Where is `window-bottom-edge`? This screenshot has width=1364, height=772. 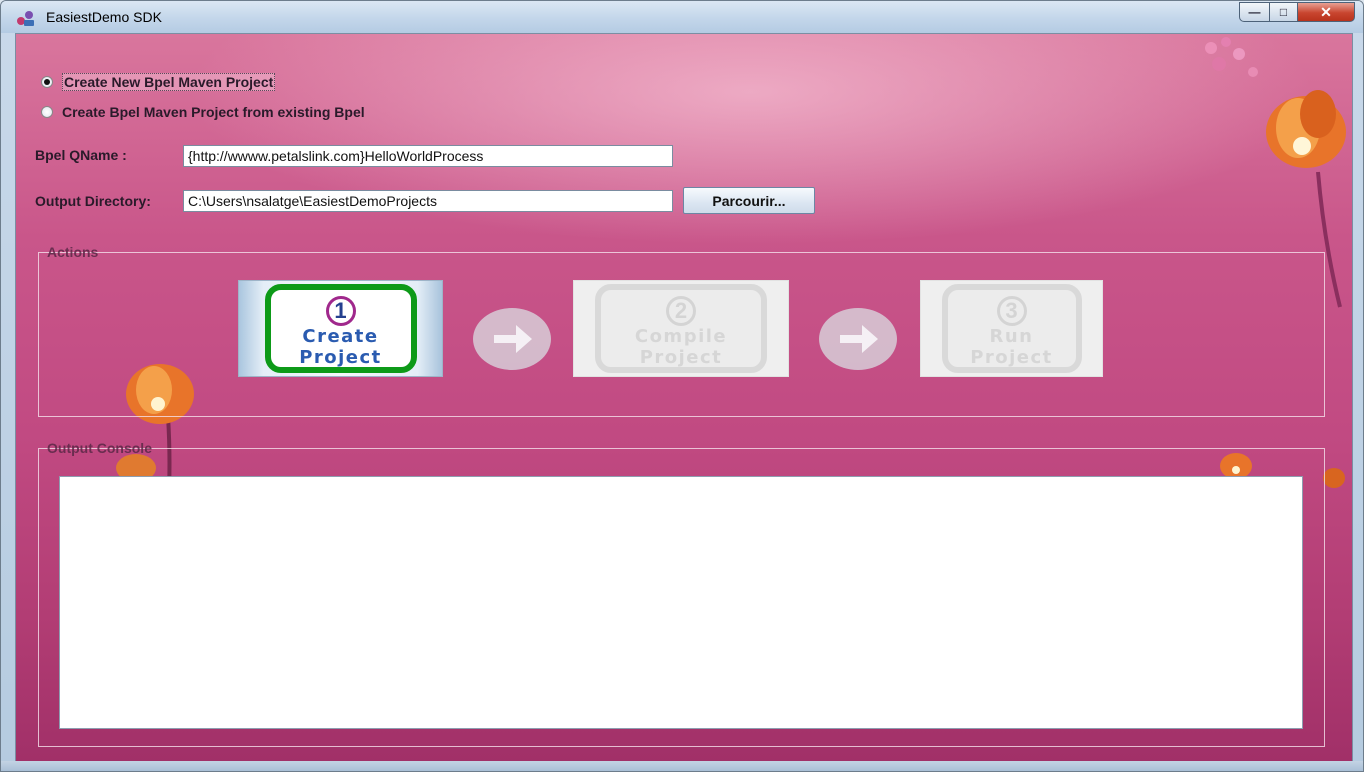 window-bottom-edge is located at coordinates (682, 766).